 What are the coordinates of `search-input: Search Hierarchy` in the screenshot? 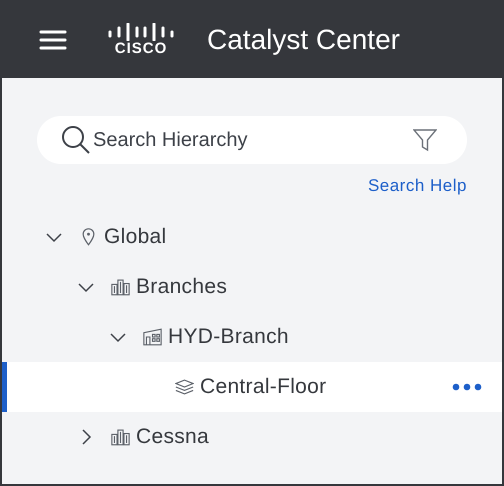 It's located at (243, 140).